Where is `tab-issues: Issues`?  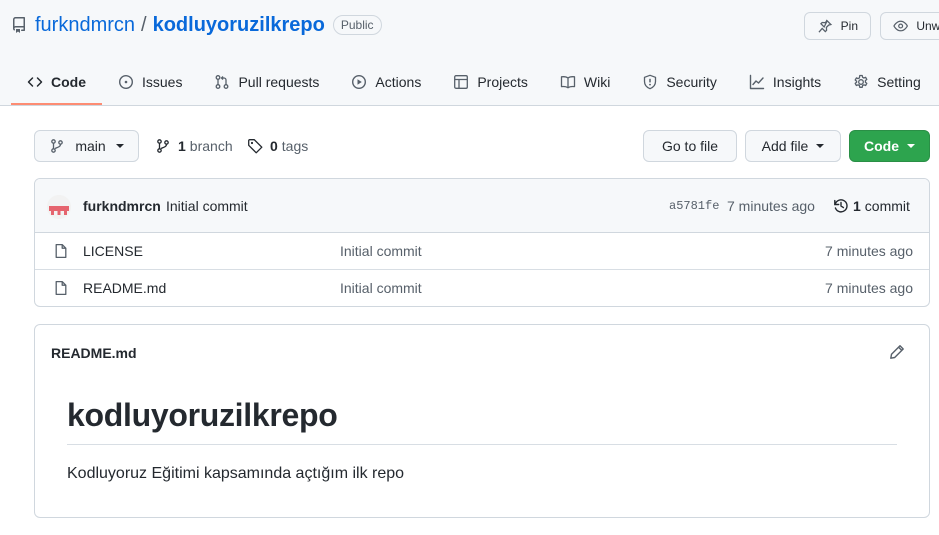
tab-issues: Issues is located at coordinates (150, 81).